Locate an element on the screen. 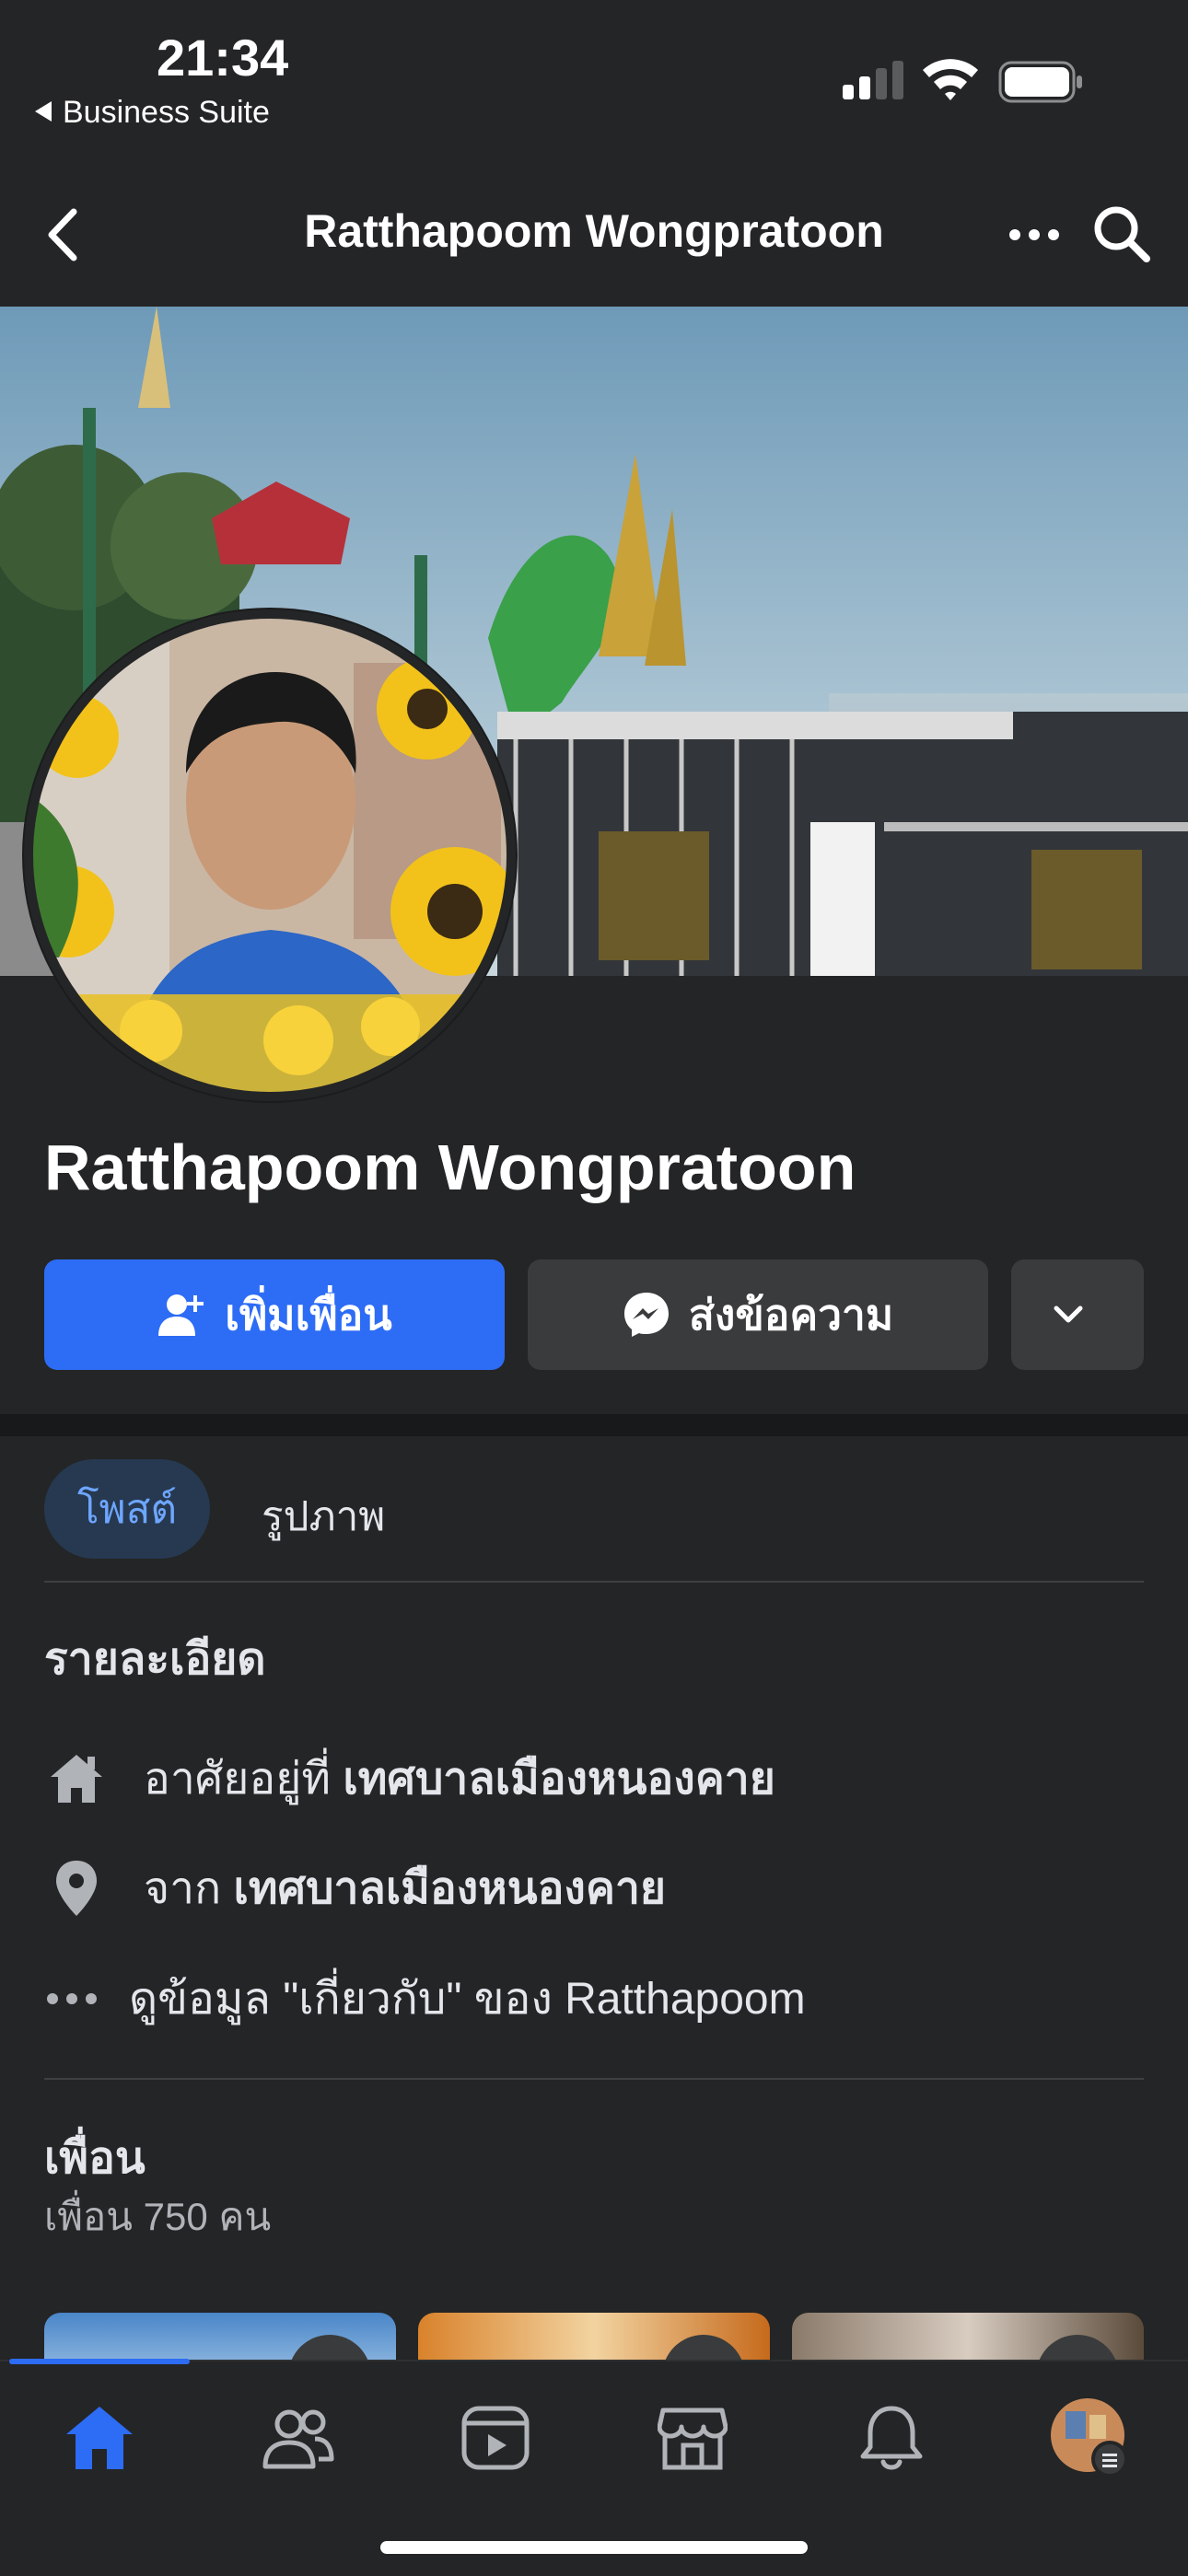 Image resolution: width=1188 pixels, height=2576 pixels. search-icon is located at coordinates (1121, 233).